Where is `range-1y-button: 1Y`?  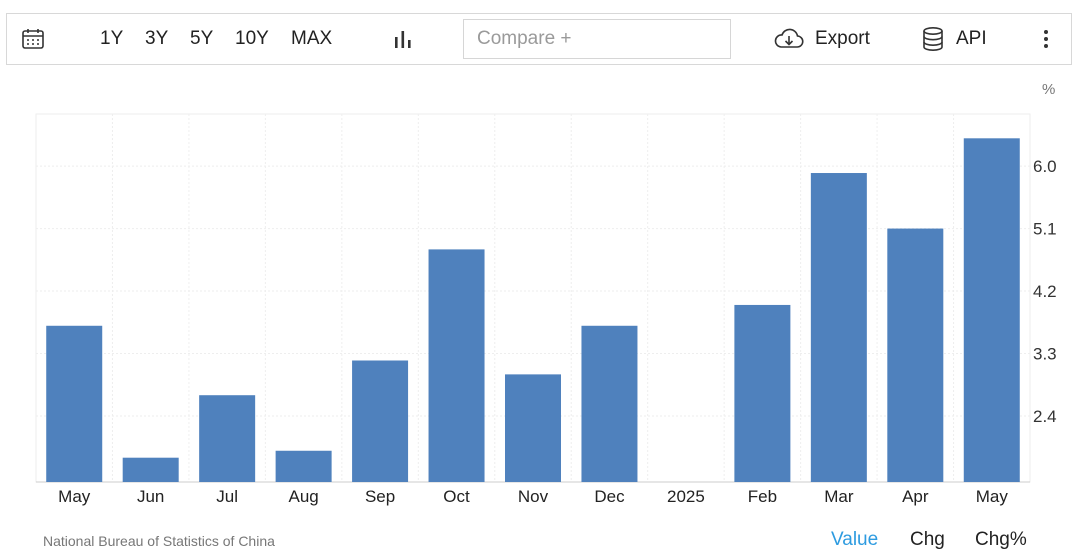 range-1y-button: 1Y is located at coordinates (111, 39).